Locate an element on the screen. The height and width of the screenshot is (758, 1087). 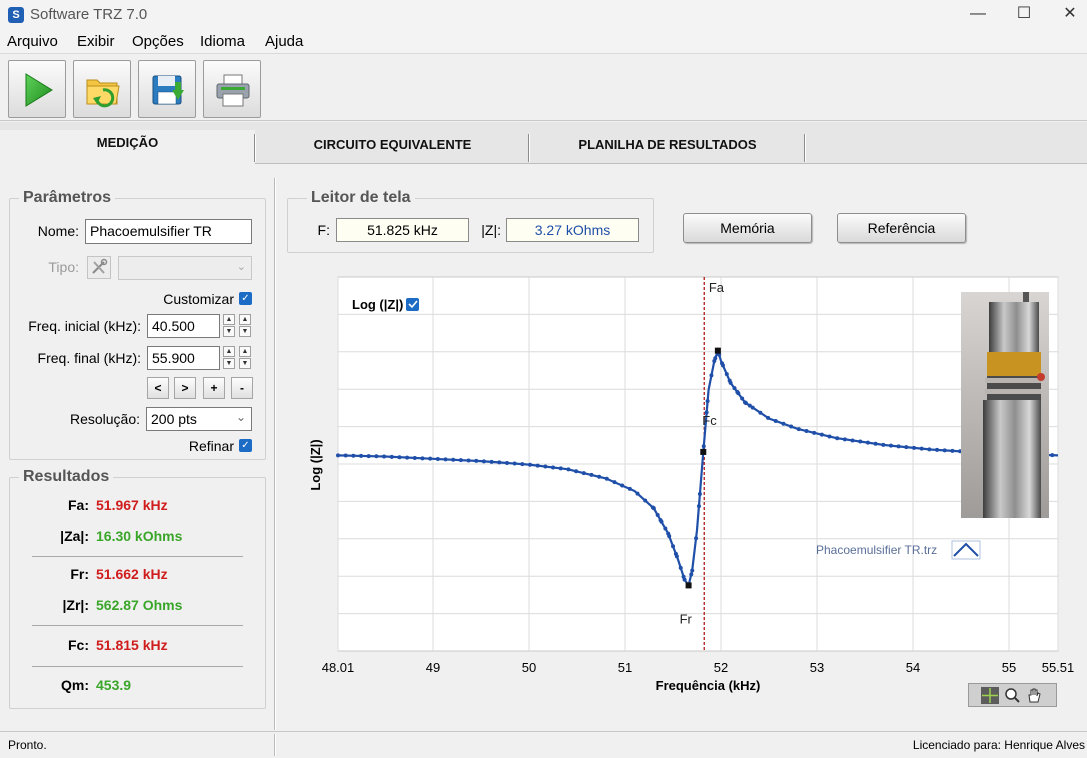
menu-exibir: Exibir is located at coordinates (96, 41).